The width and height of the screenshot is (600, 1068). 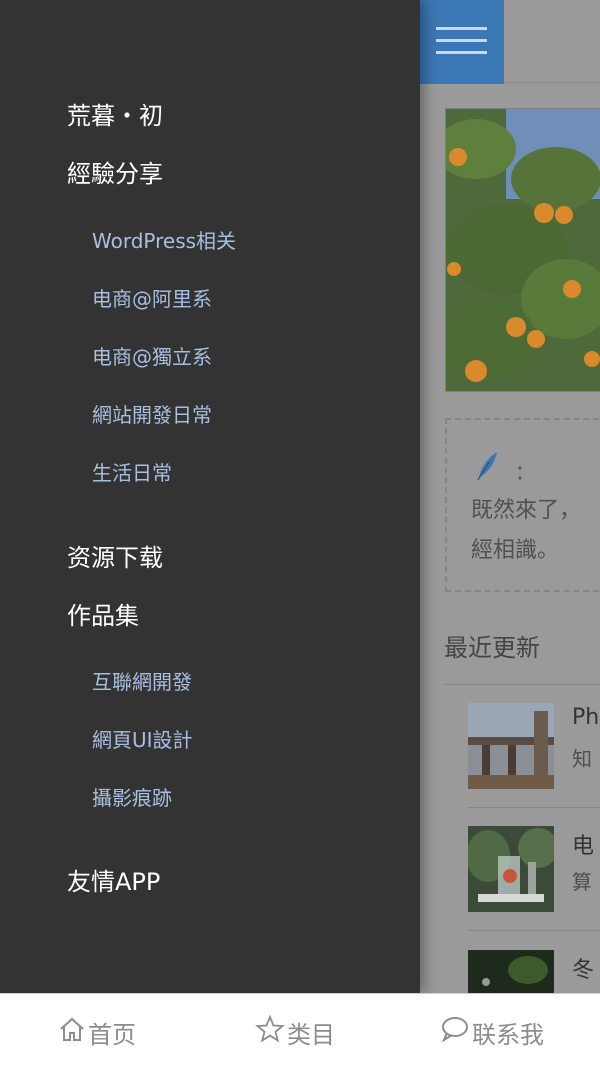 I want to click on post-title: 电, so click(x=583, y=844).